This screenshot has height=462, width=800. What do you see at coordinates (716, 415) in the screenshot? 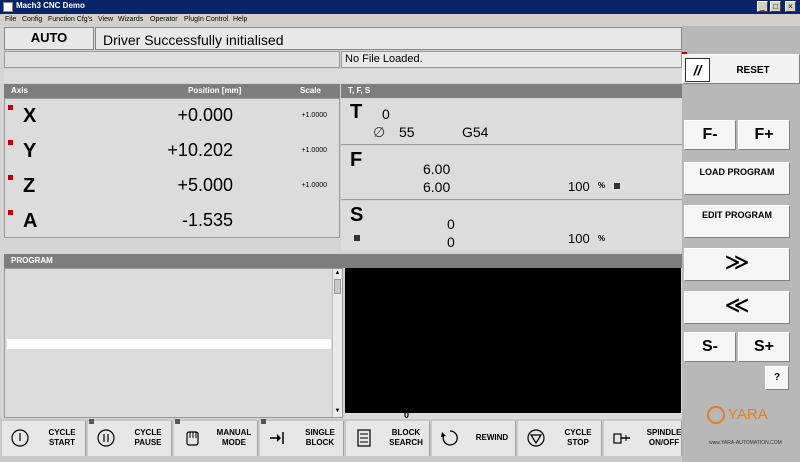
I see `logo-emblem` at bounding box center [716, 415].